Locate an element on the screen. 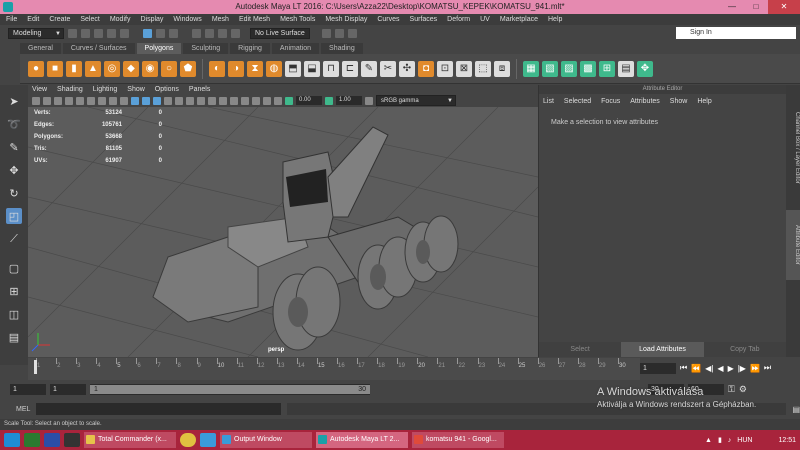  combine-icon: ◐ is located at coordinates (217, 68).